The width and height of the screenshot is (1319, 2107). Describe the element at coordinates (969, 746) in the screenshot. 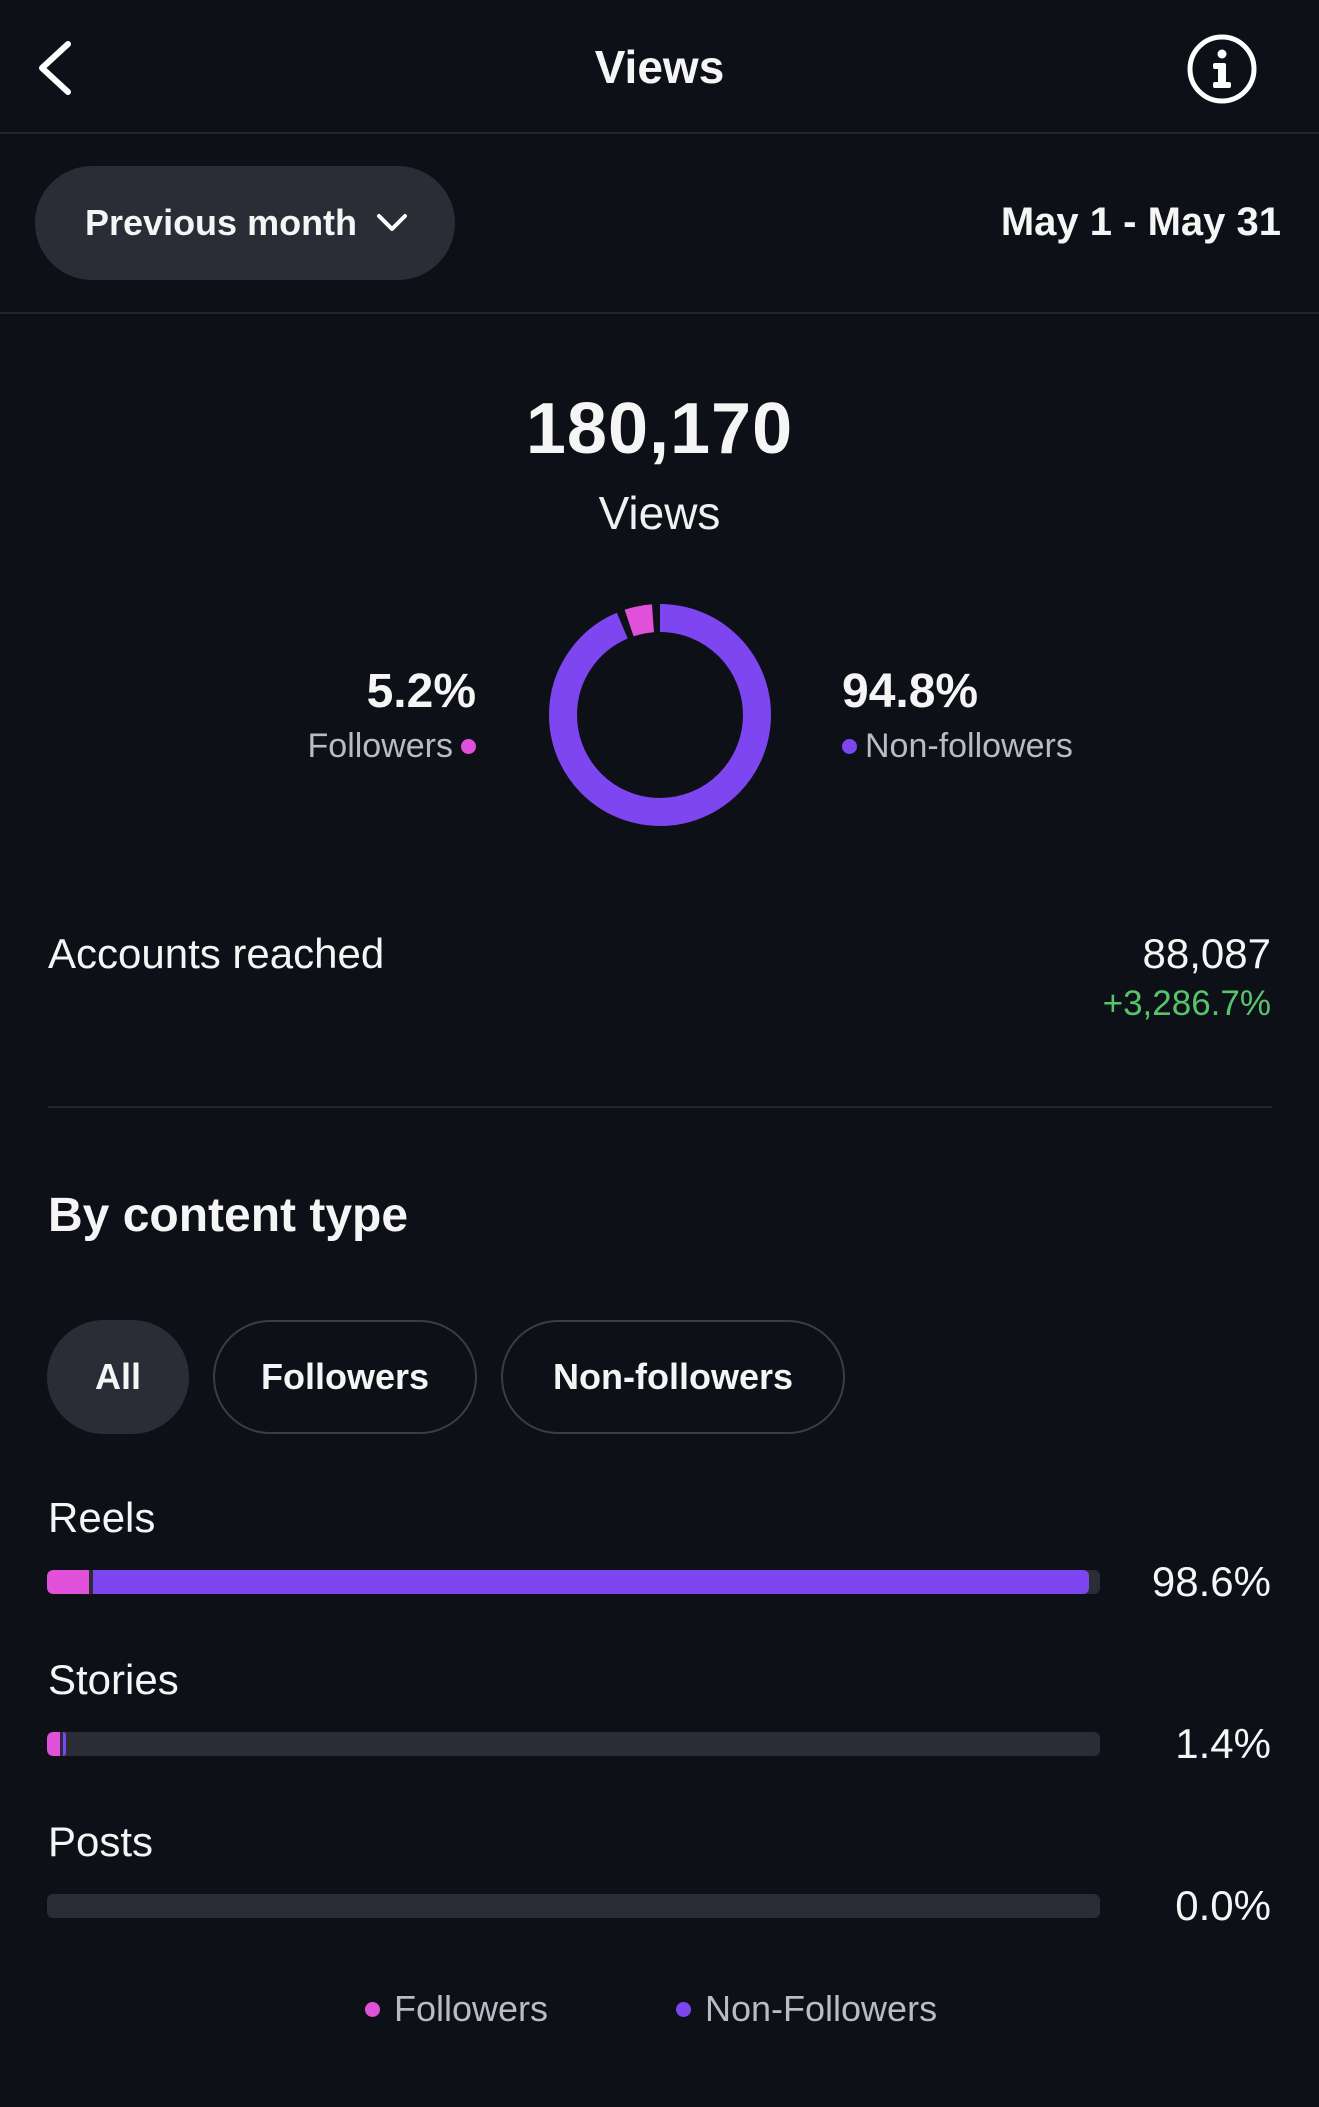

I see `non-followers-stat-label: Non-followers` at that location.